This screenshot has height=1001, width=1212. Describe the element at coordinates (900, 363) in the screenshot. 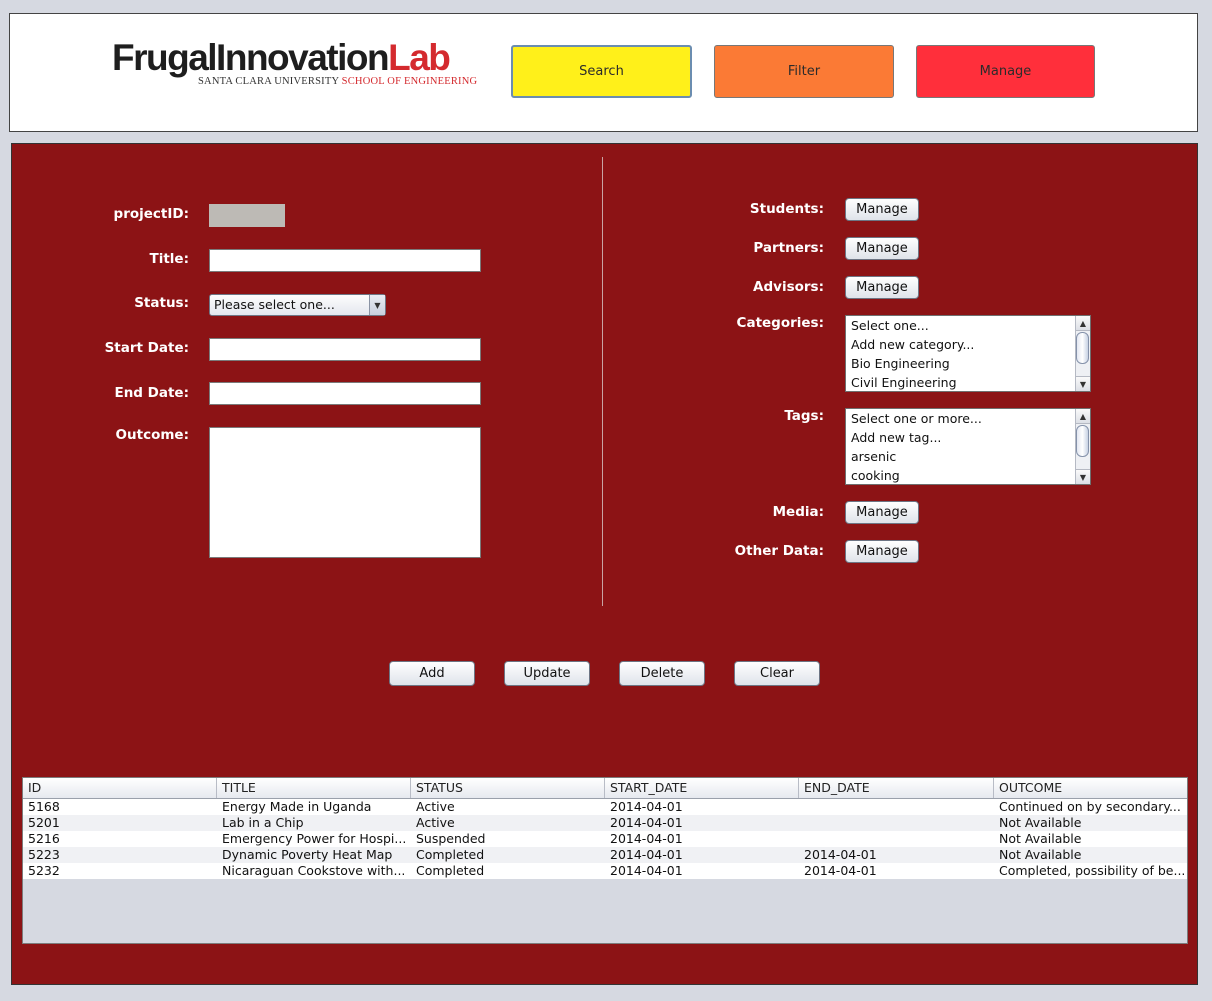

I see `list-item: Bio Engineering` at that location.